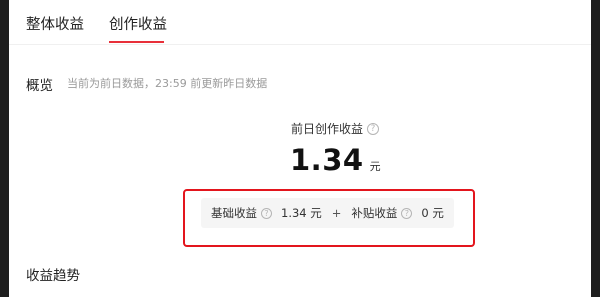 The image size is (600, 297). Describe the element at coordinates (374, 213) in the screenshot. I see `subsidy-earnings-label: 补贴收益` at that location.